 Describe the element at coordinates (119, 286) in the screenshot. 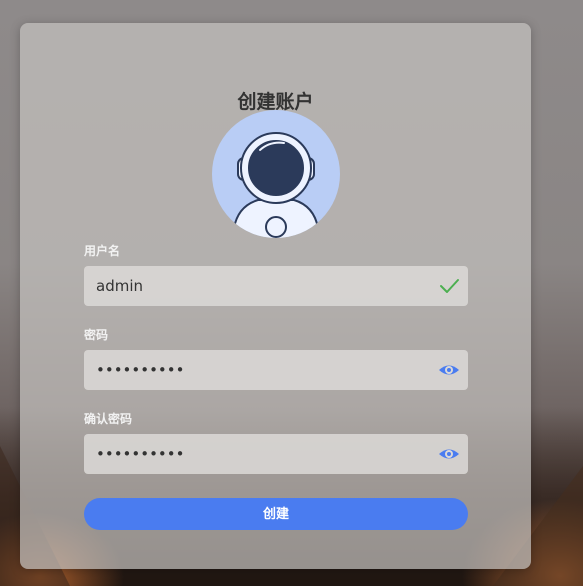

I see `username-value: admin` at that location.